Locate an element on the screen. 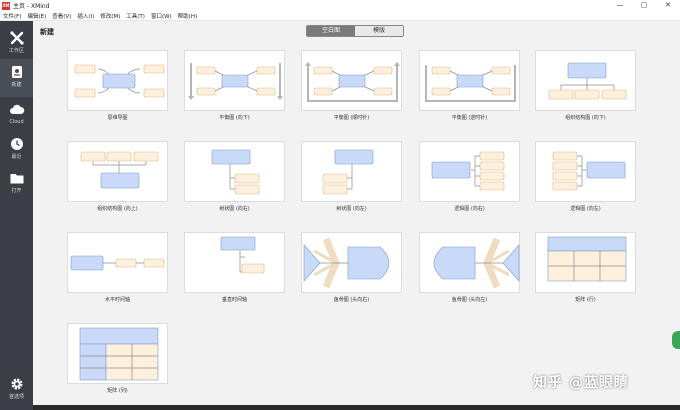  window-controls: — ▢ ✕ is located at coordinates (644, 5).